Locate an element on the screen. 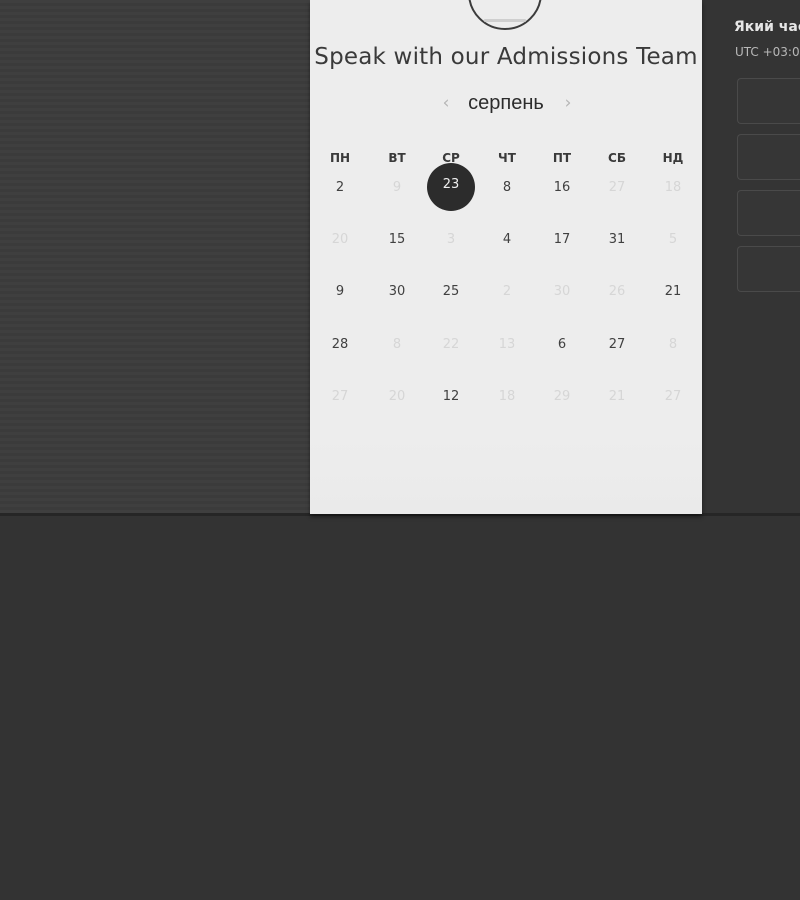 This screenshot has height=900, width=800. calendar-day: 5 is located at coordinates (673, 239).